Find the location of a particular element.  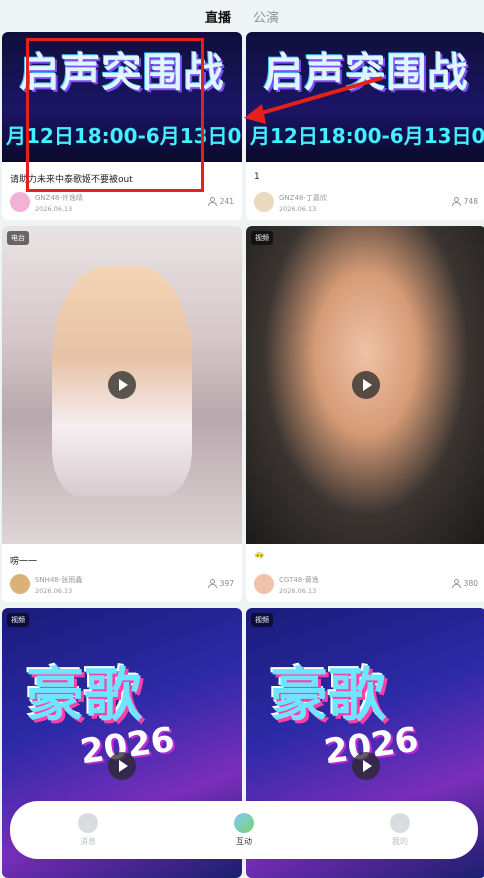

card-author: CGT48-黄逸 is located at coordinates (299, 580).